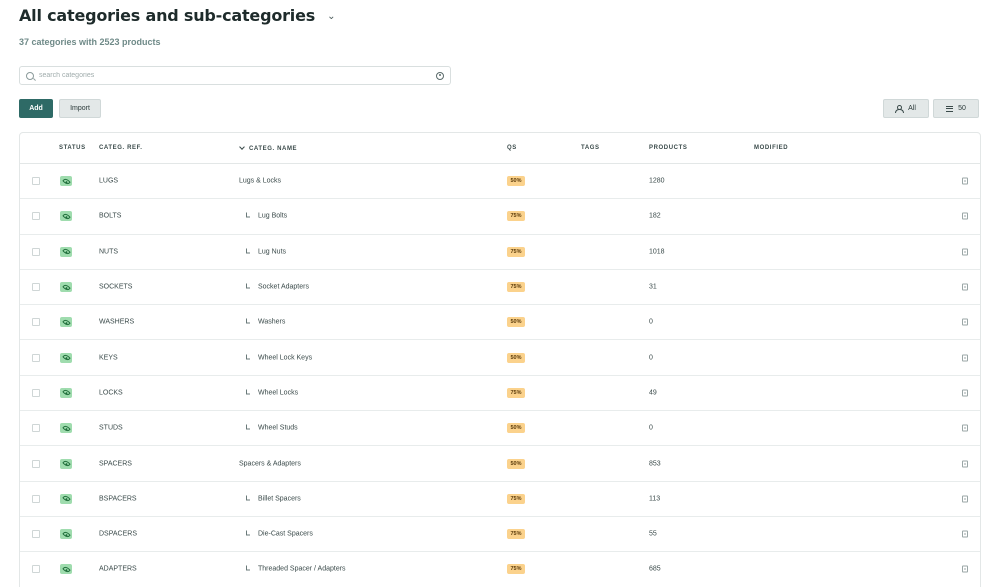  I want to click on import-button: Import, so click(80, 108).